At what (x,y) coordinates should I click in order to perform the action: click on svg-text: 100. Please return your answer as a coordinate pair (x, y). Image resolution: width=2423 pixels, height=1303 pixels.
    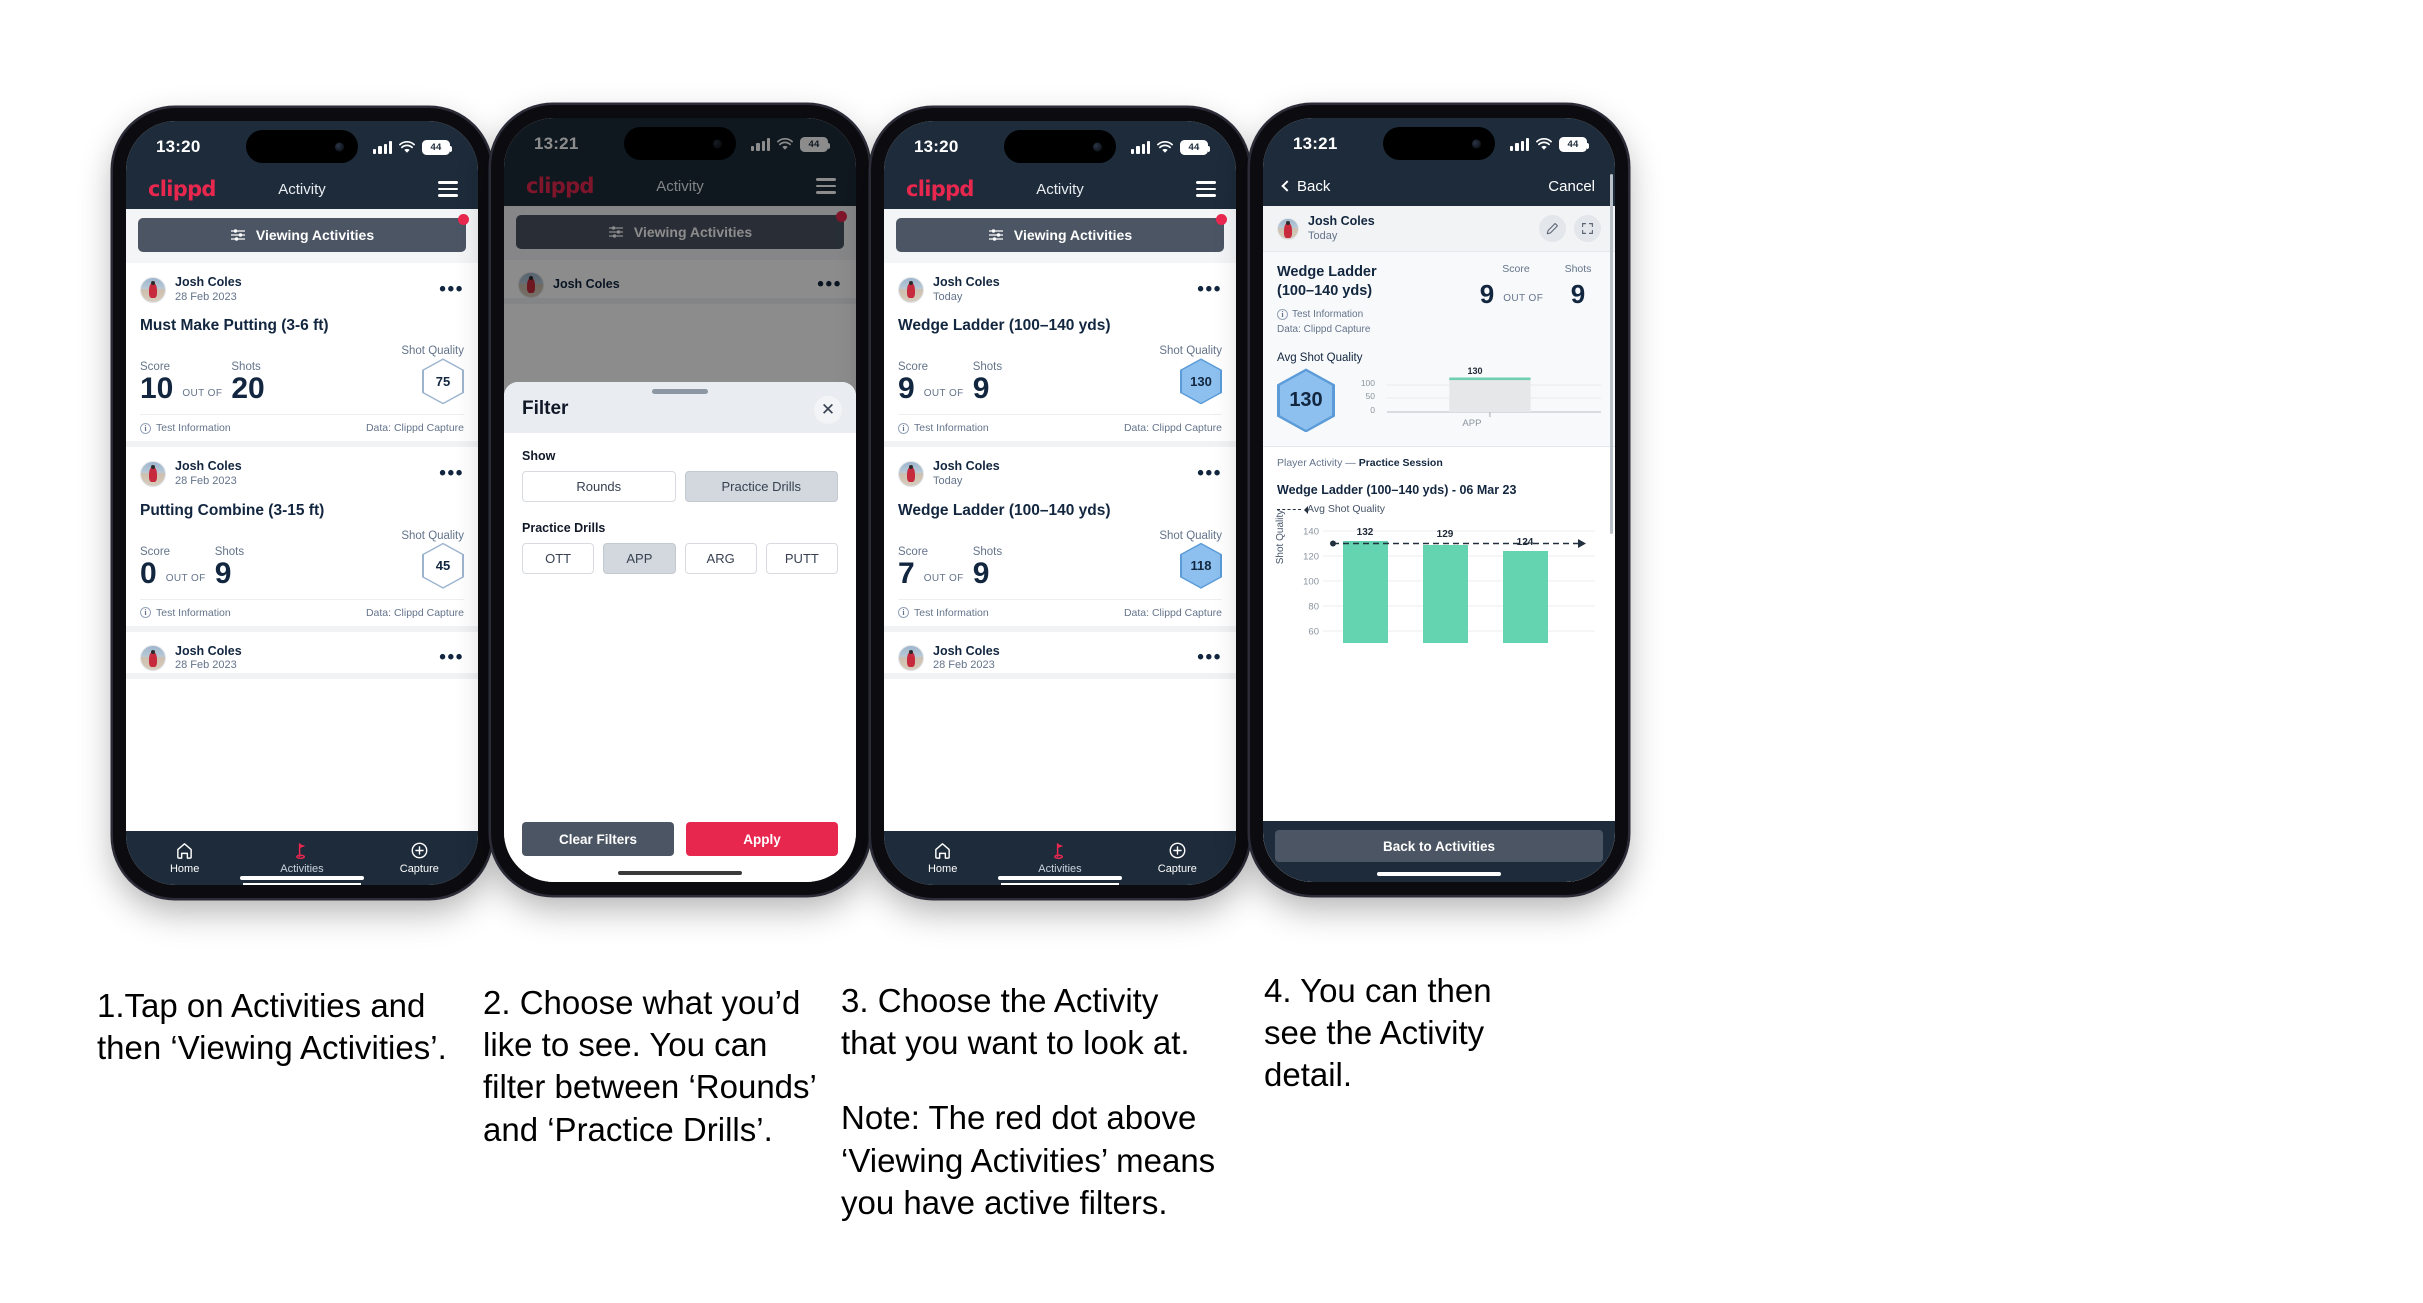
    Looking at the image, I should click on (1311, 582).